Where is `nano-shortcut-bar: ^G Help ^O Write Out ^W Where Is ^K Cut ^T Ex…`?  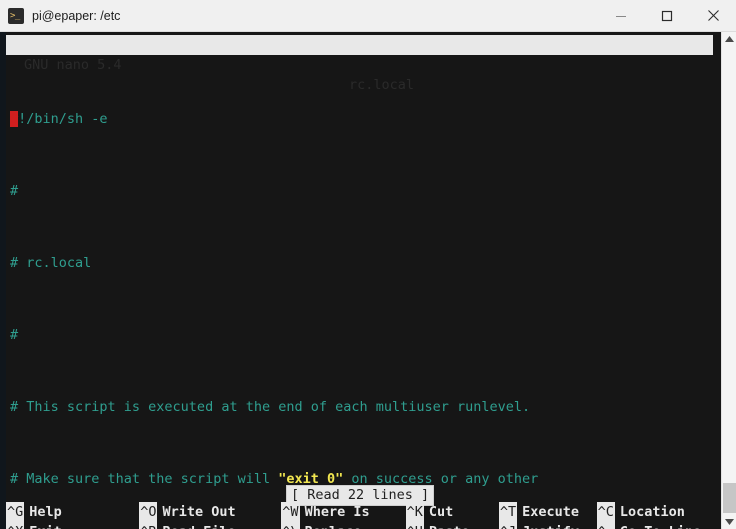 nano-shortcut-bar: ^G Help ^O Write Out ^W Where Is ^K Cut ^T Ex… is located at coordinates (359, 515).